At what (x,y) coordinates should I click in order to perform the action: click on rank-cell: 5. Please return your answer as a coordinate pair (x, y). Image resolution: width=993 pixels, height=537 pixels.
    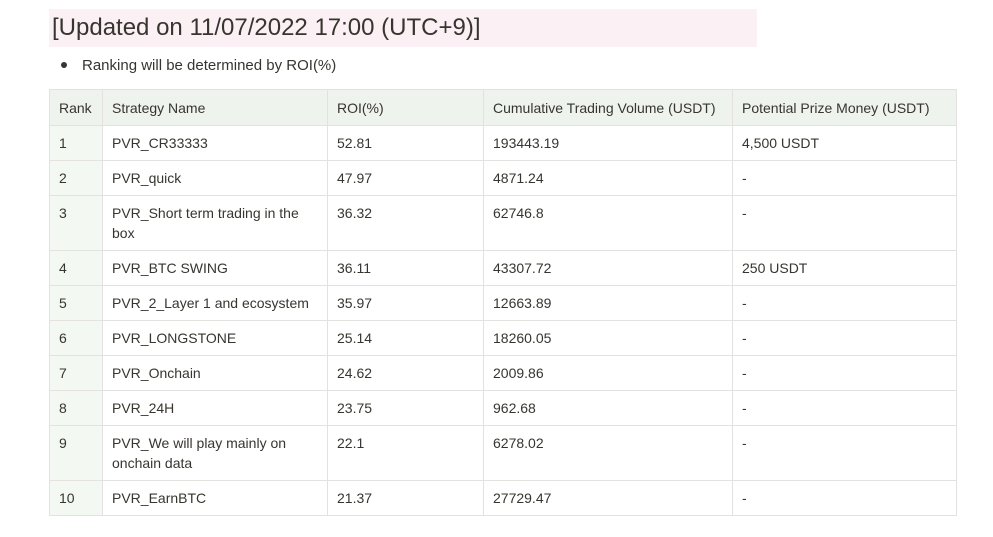
    Looking at the image, I should click on (76, 303).